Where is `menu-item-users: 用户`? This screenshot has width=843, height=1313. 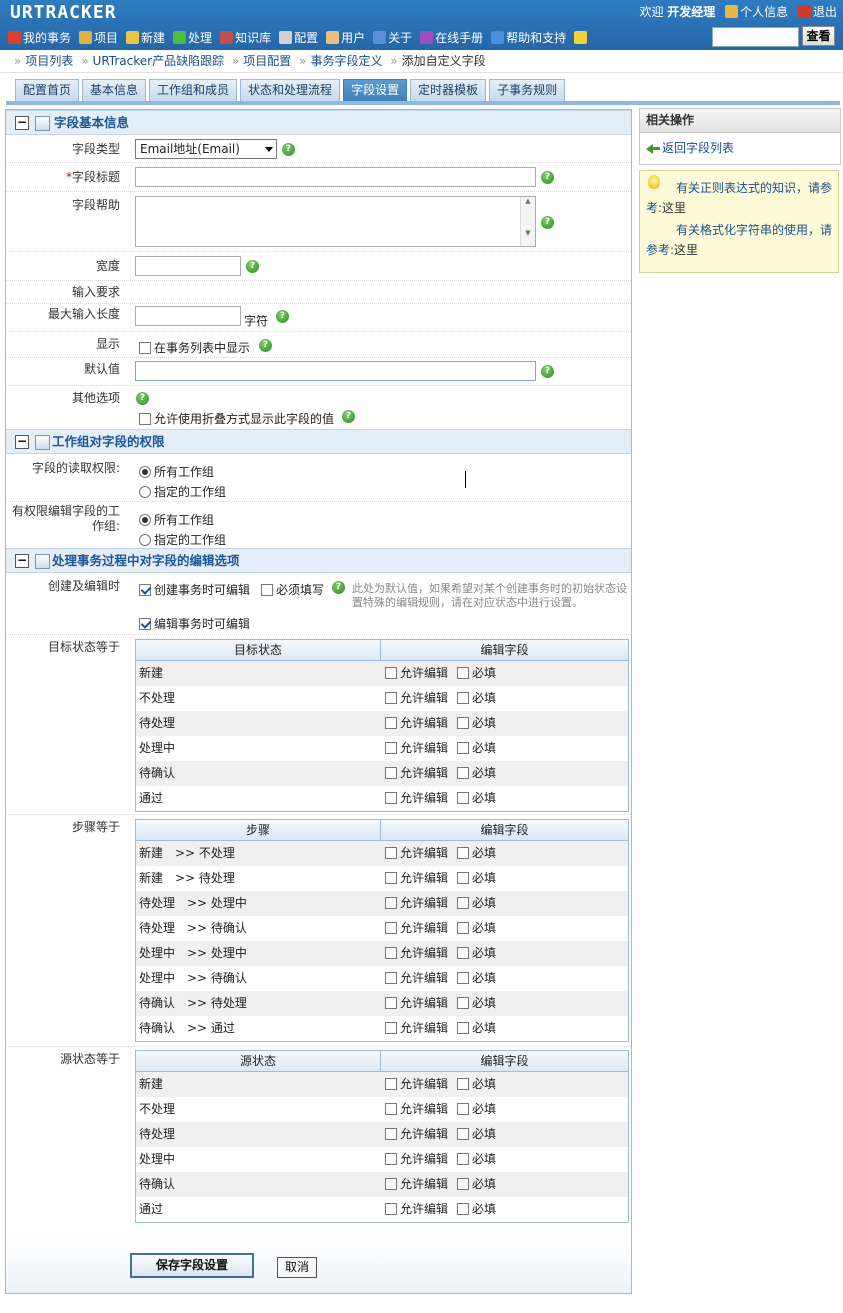
menu-item-users: 用户 is located at coordinates (345, 38).